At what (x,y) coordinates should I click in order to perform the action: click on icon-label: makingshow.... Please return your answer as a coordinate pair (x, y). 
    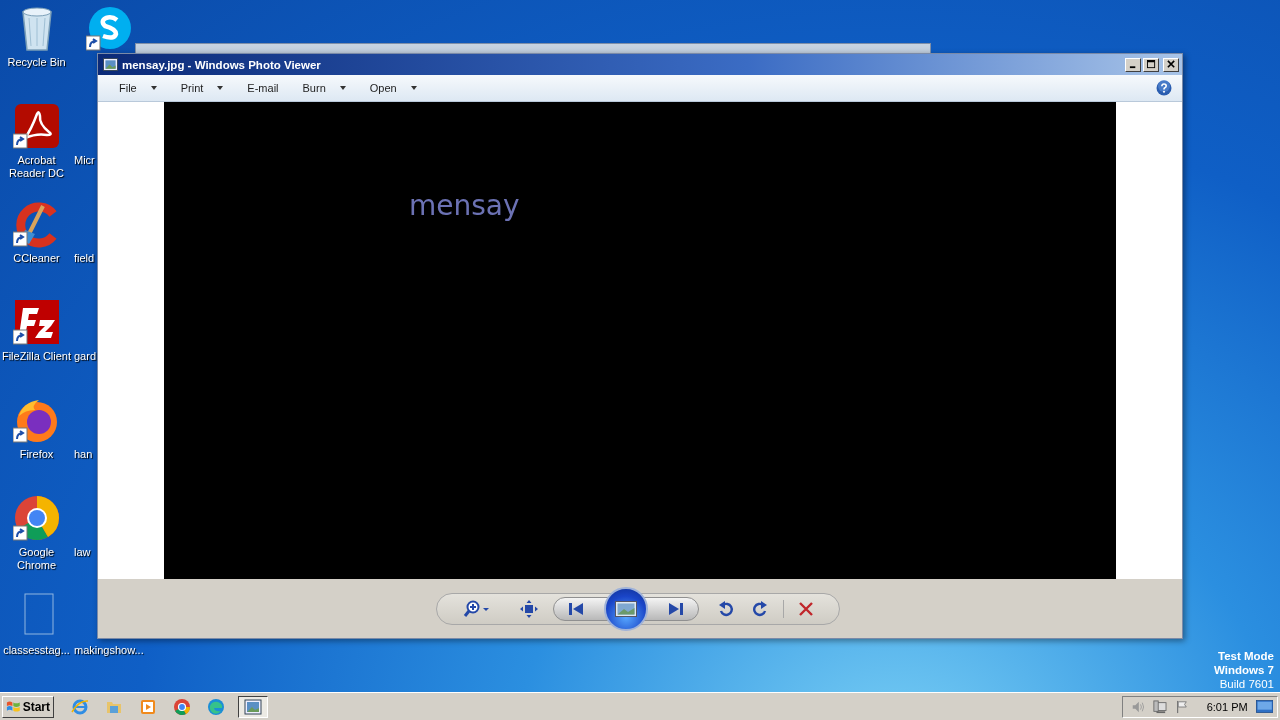
    Looking at the image, I should click on (109, 650).